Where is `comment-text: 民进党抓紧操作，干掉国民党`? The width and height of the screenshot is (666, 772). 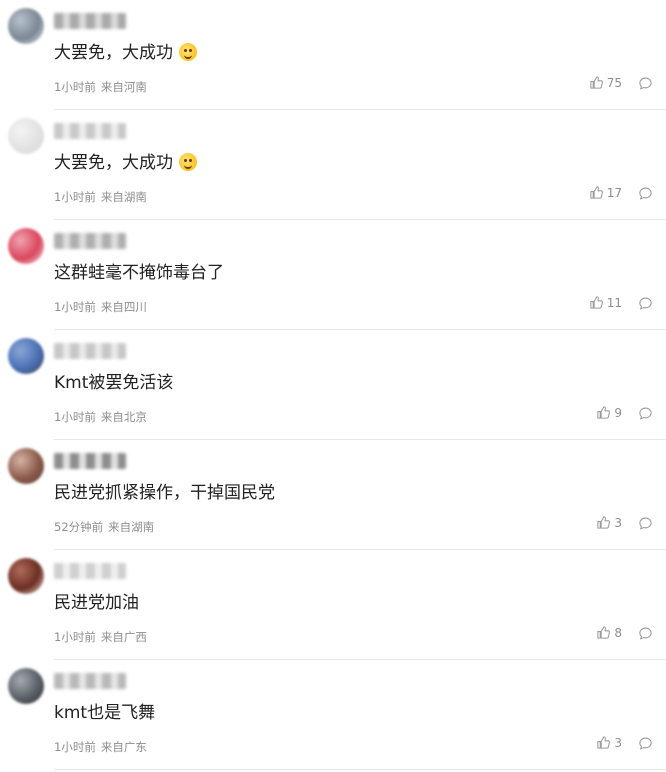 comment-text: 民进党抓紧操作，干掉国民党 is located at coordinates (164, 493).